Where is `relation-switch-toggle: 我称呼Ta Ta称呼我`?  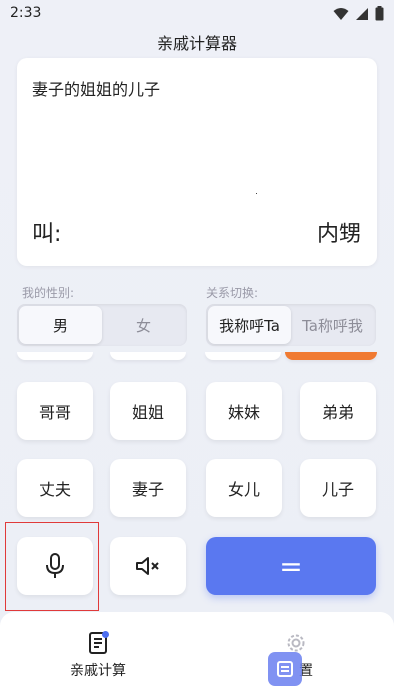
relation-switch-toggle: 我称呼Ta Ta称呼我 is located at coordinates (291, 325).